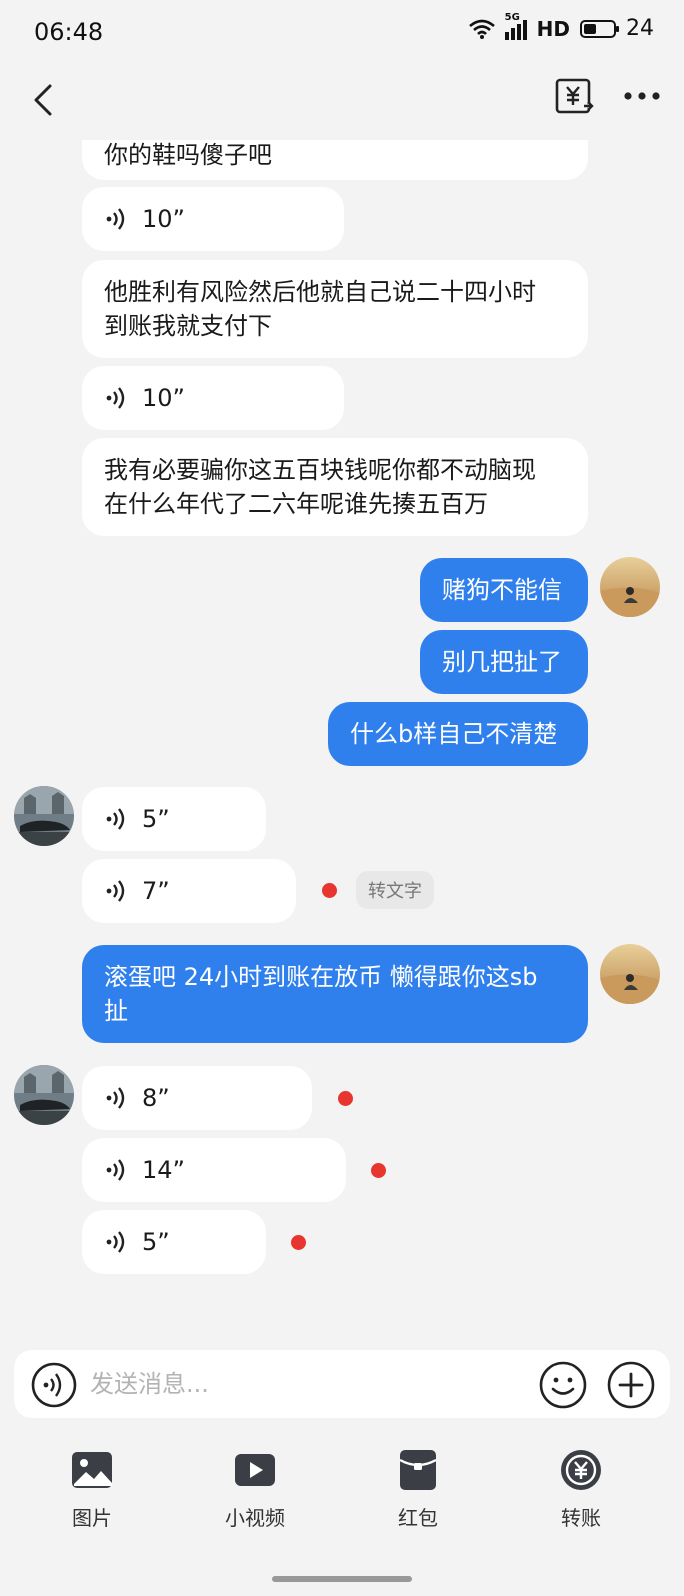 Image resolution: width=684 pixels, height=1596 pixels. I want to click on voice-message: 7”, so click(189, 891).